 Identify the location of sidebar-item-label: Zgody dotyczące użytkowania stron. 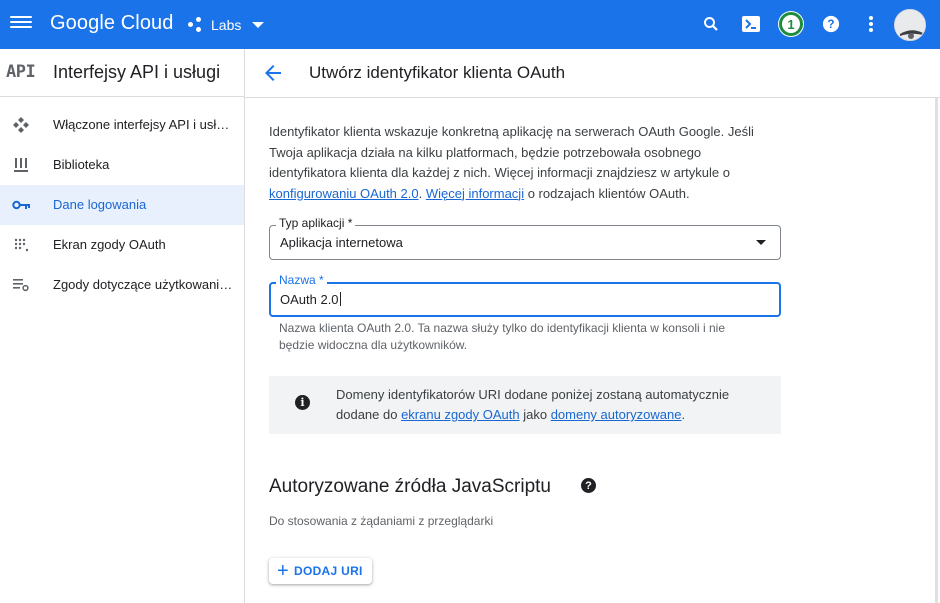
(143, 284).